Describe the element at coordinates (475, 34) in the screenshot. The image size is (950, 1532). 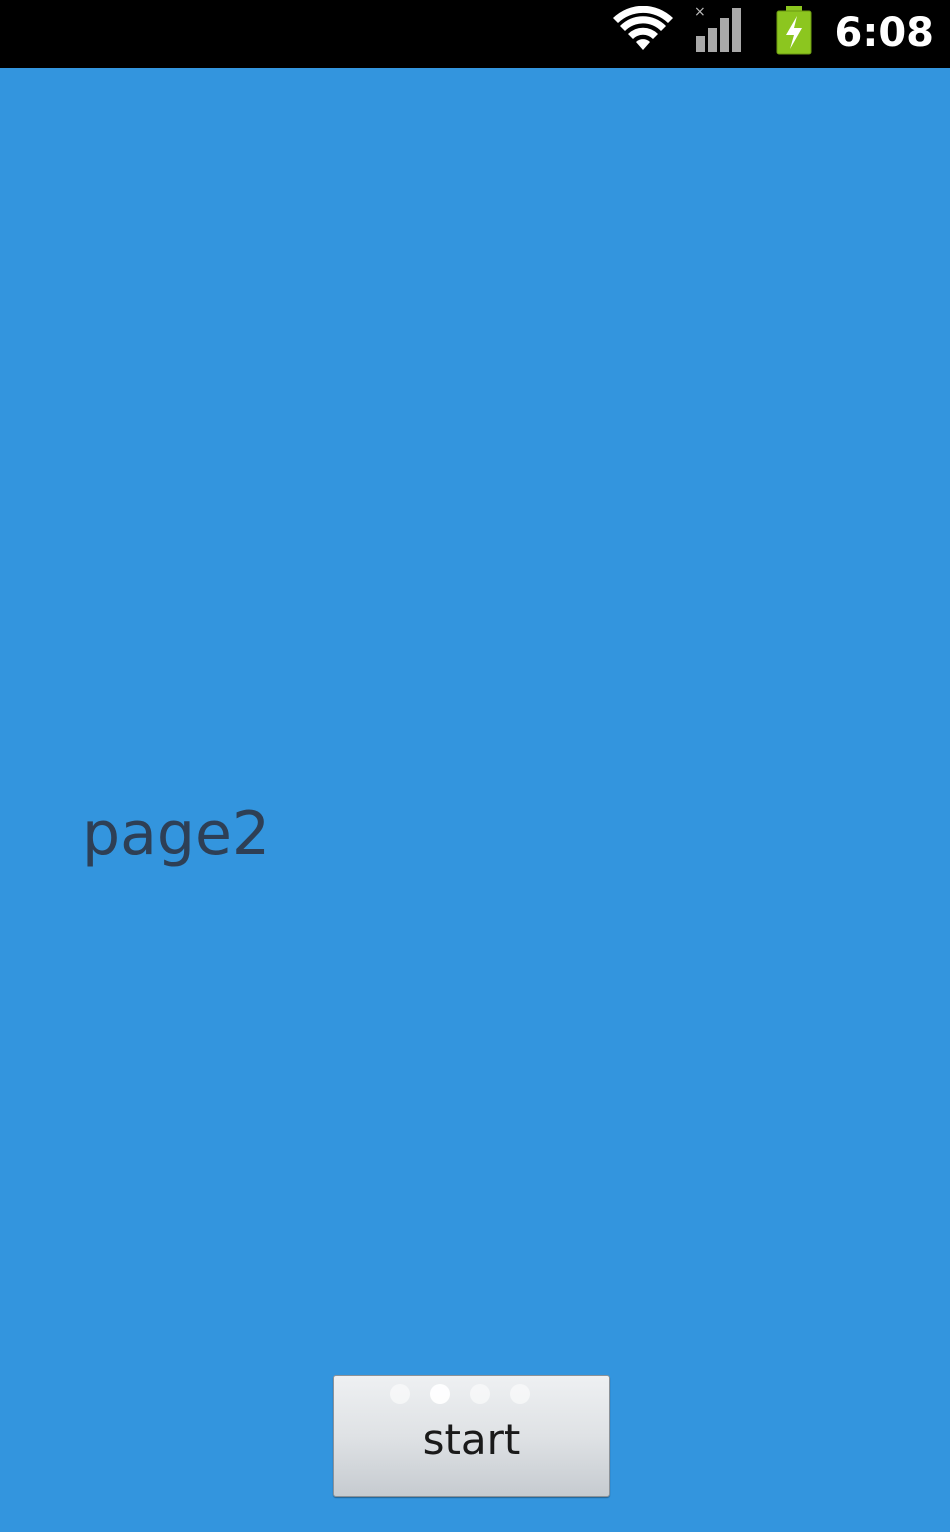
I see `status-bar: × 6:08` at that location.